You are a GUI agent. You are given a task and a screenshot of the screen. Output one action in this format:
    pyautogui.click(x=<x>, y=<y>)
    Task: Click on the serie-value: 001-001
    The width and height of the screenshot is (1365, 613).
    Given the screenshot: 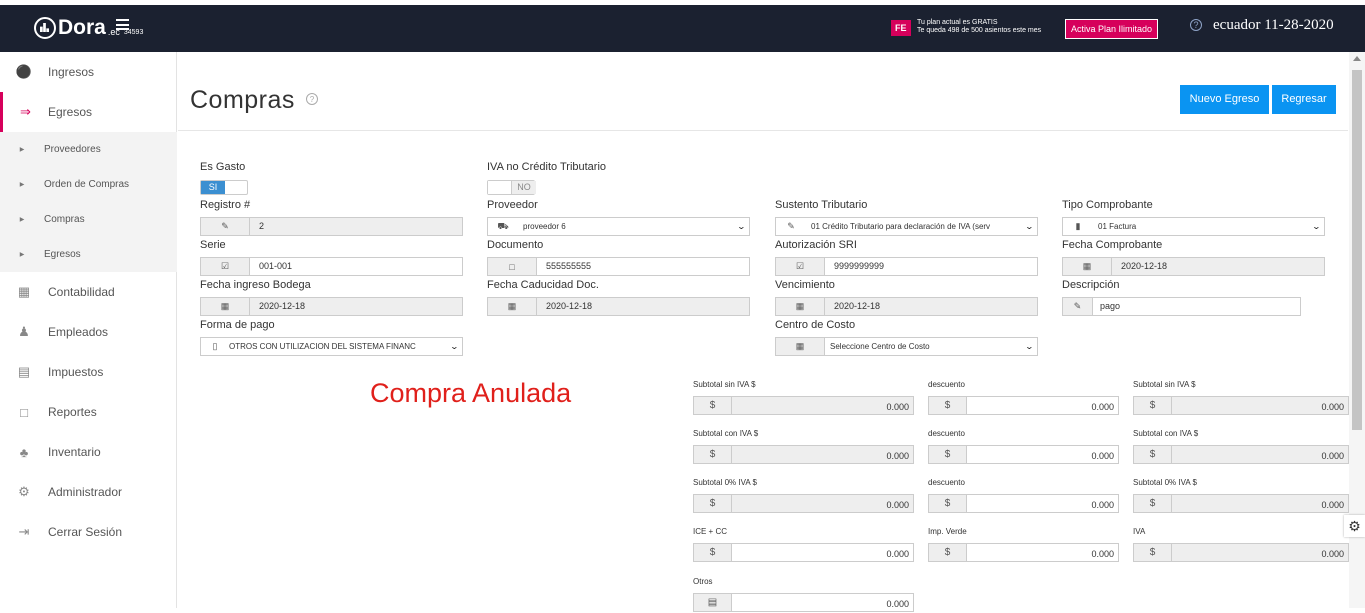 What is the action you would take?
    pyautogui.click(x=276, y=266)
    